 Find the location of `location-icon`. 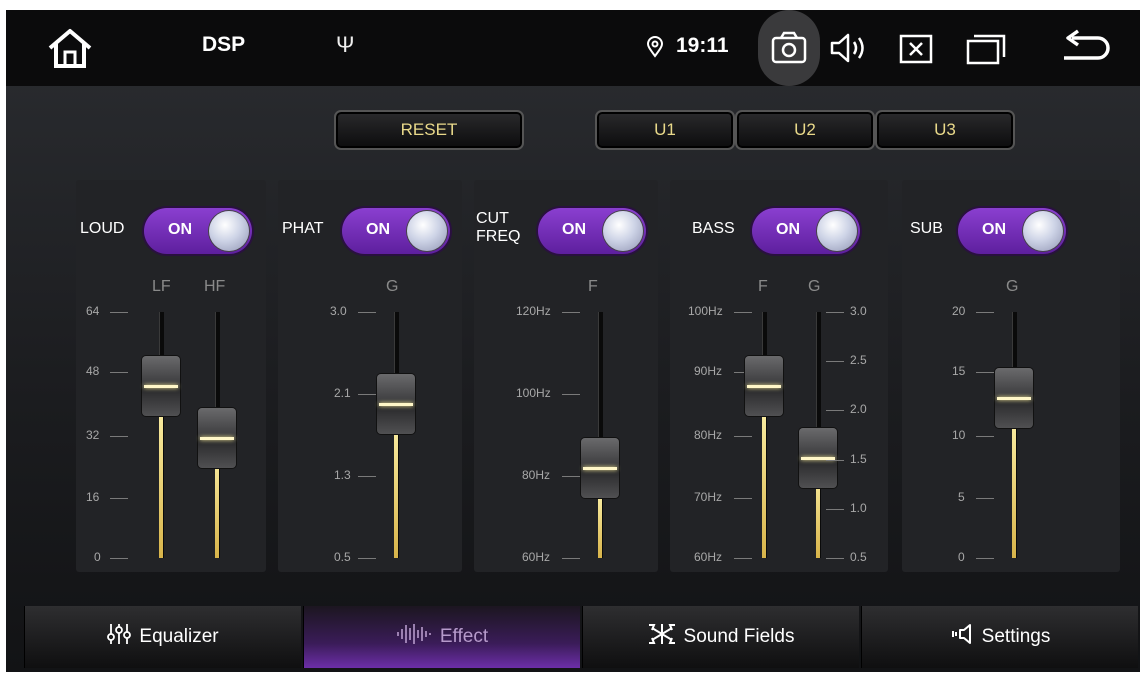

location-icon is located at coordinates (655, 47).